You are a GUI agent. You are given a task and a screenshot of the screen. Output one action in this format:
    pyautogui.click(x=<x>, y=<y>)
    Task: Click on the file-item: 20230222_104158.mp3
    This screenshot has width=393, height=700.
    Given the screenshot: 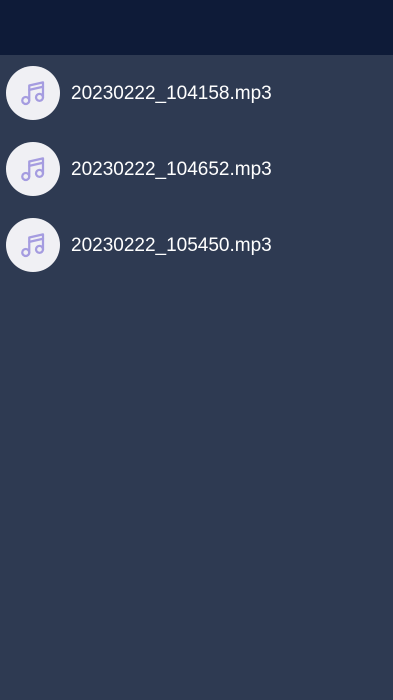 What is the action you would take?
    pyautogui.click(x=196, y=93)
    